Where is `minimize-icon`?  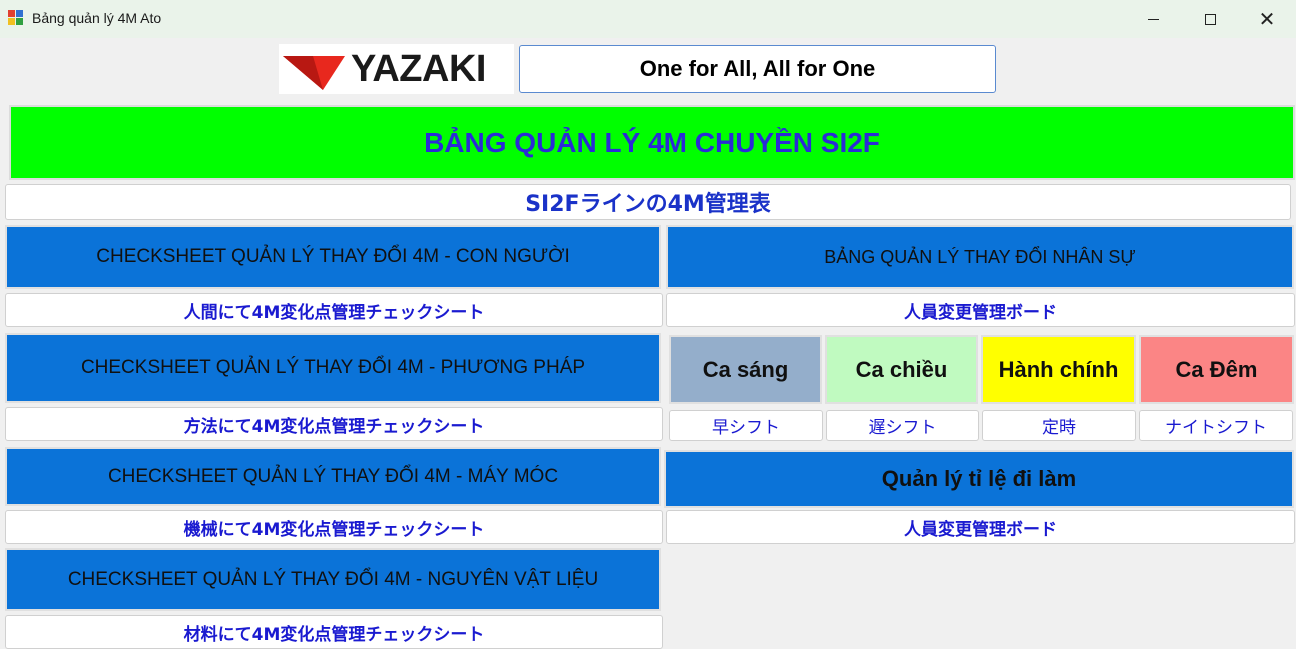
minimize-icon is located at coordinates (1153, 19).